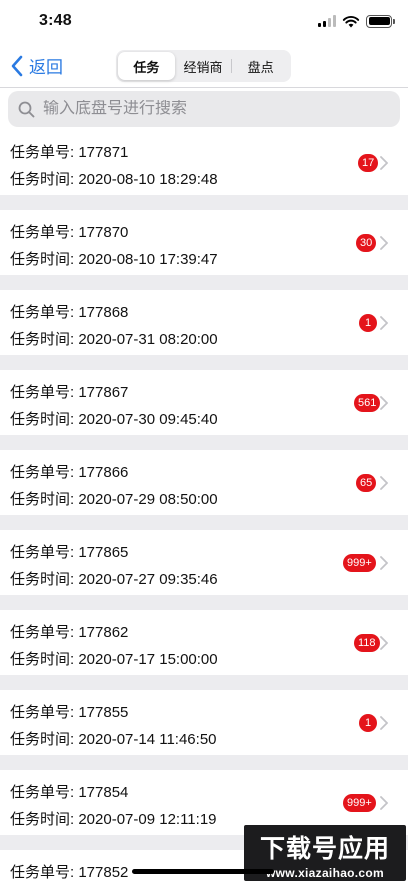 This screenshot has width=408, height=883. Describe the element at coordinates (114, 499) in the screenshot. I see `task-time: 任务时间: 2020-07-29 08:50:00` at that location.